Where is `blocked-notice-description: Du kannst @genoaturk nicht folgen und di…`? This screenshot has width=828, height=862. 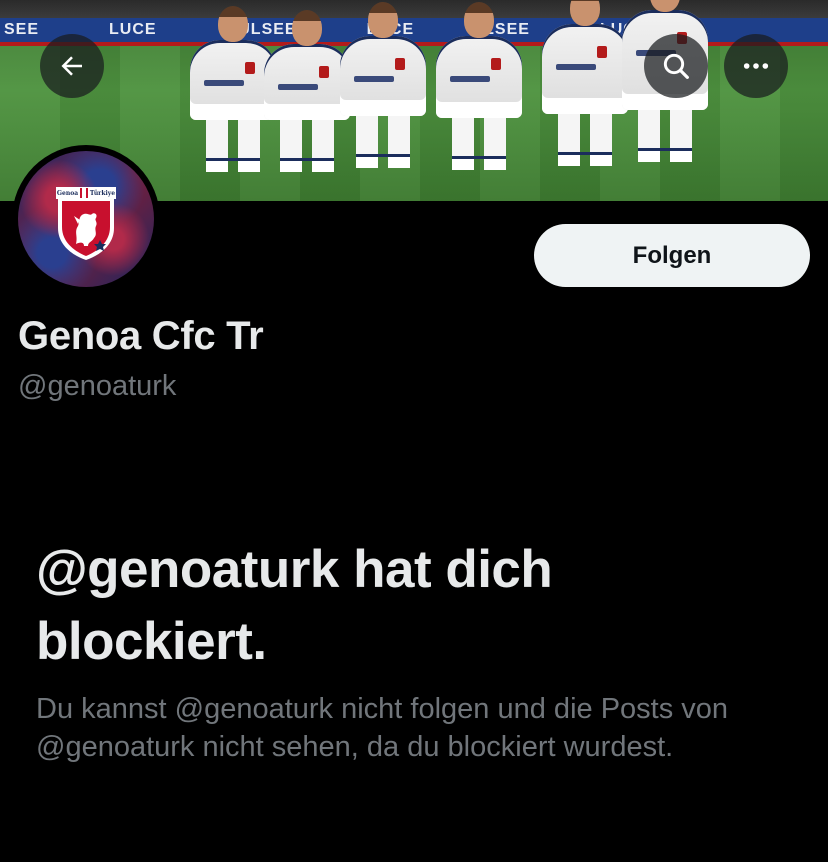
blocked-notice-description: Du kannst @genoaturk nicht folgen und di… is located at coordinates (382, 728).